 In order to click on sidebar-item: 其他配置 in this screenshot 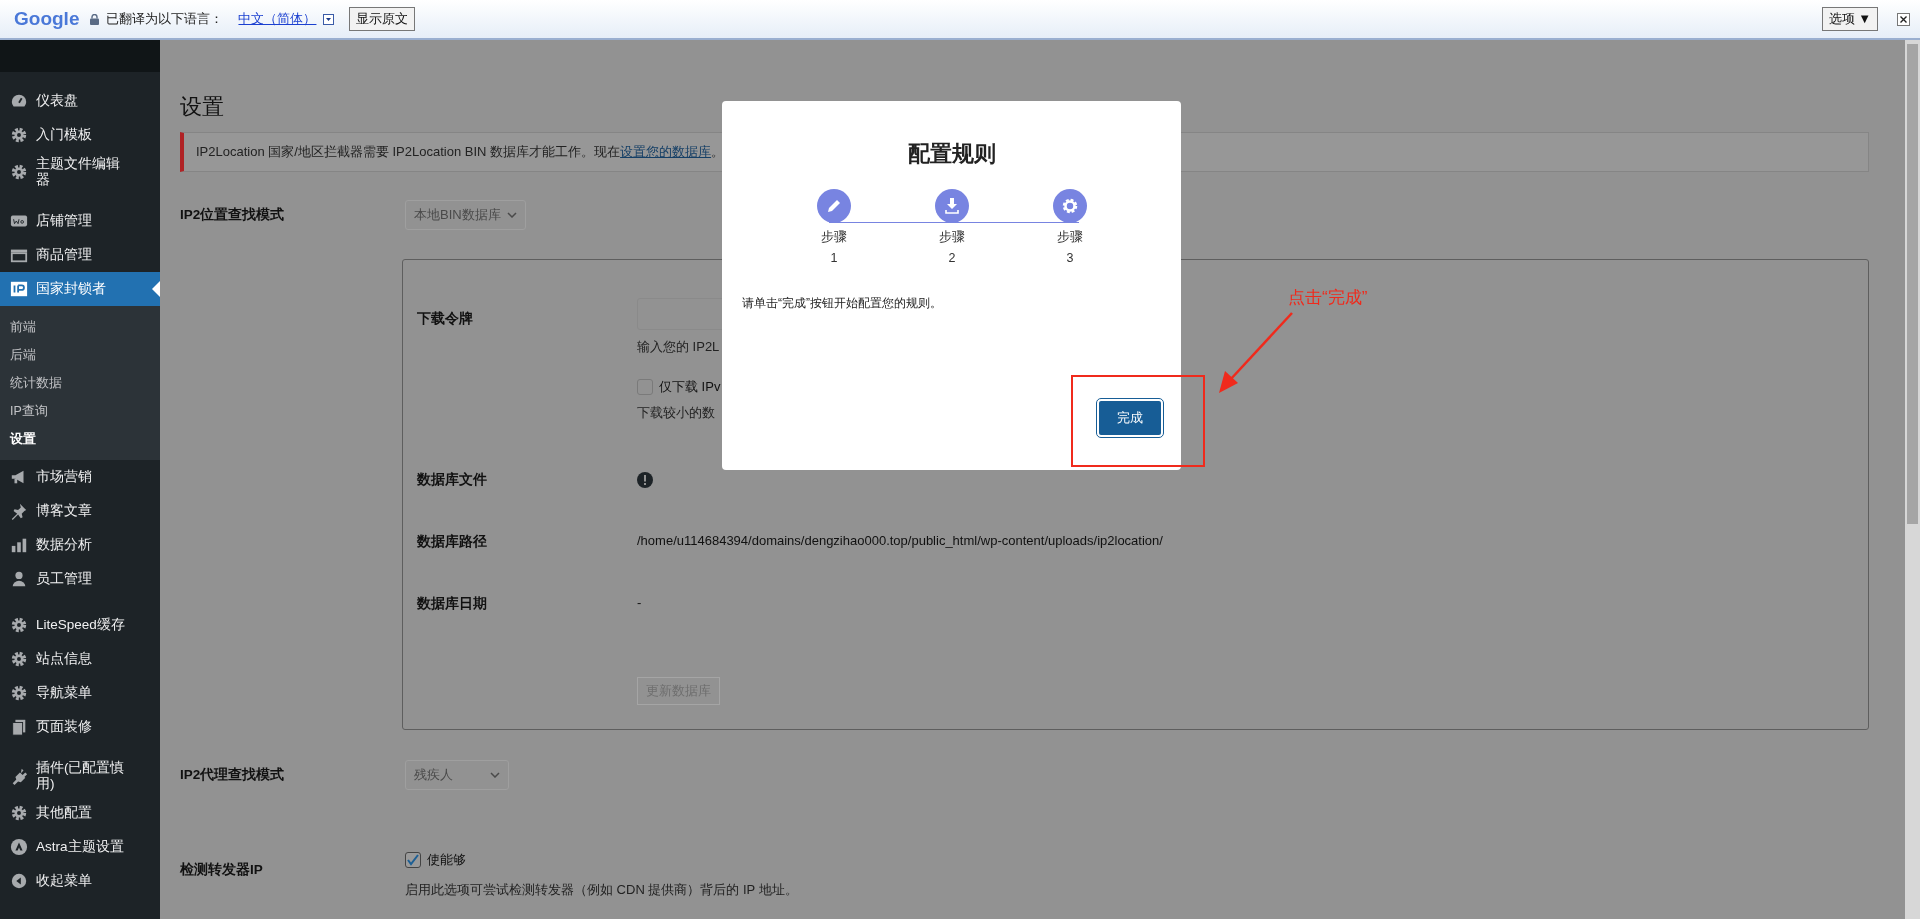, I will do `click(80, 813)`.